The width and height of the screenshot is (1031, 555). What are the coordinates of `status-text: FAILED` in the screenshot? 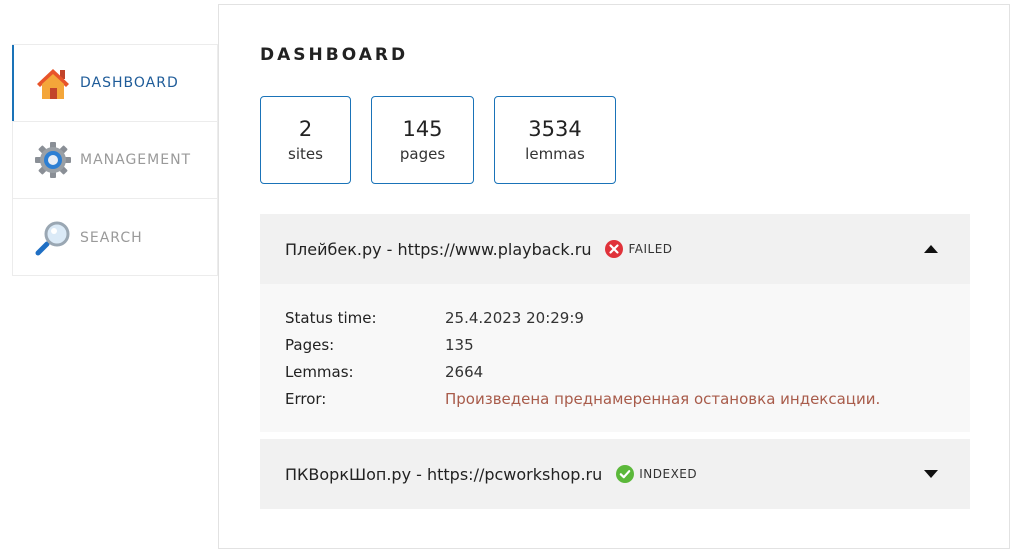 It's located at (650, 249).